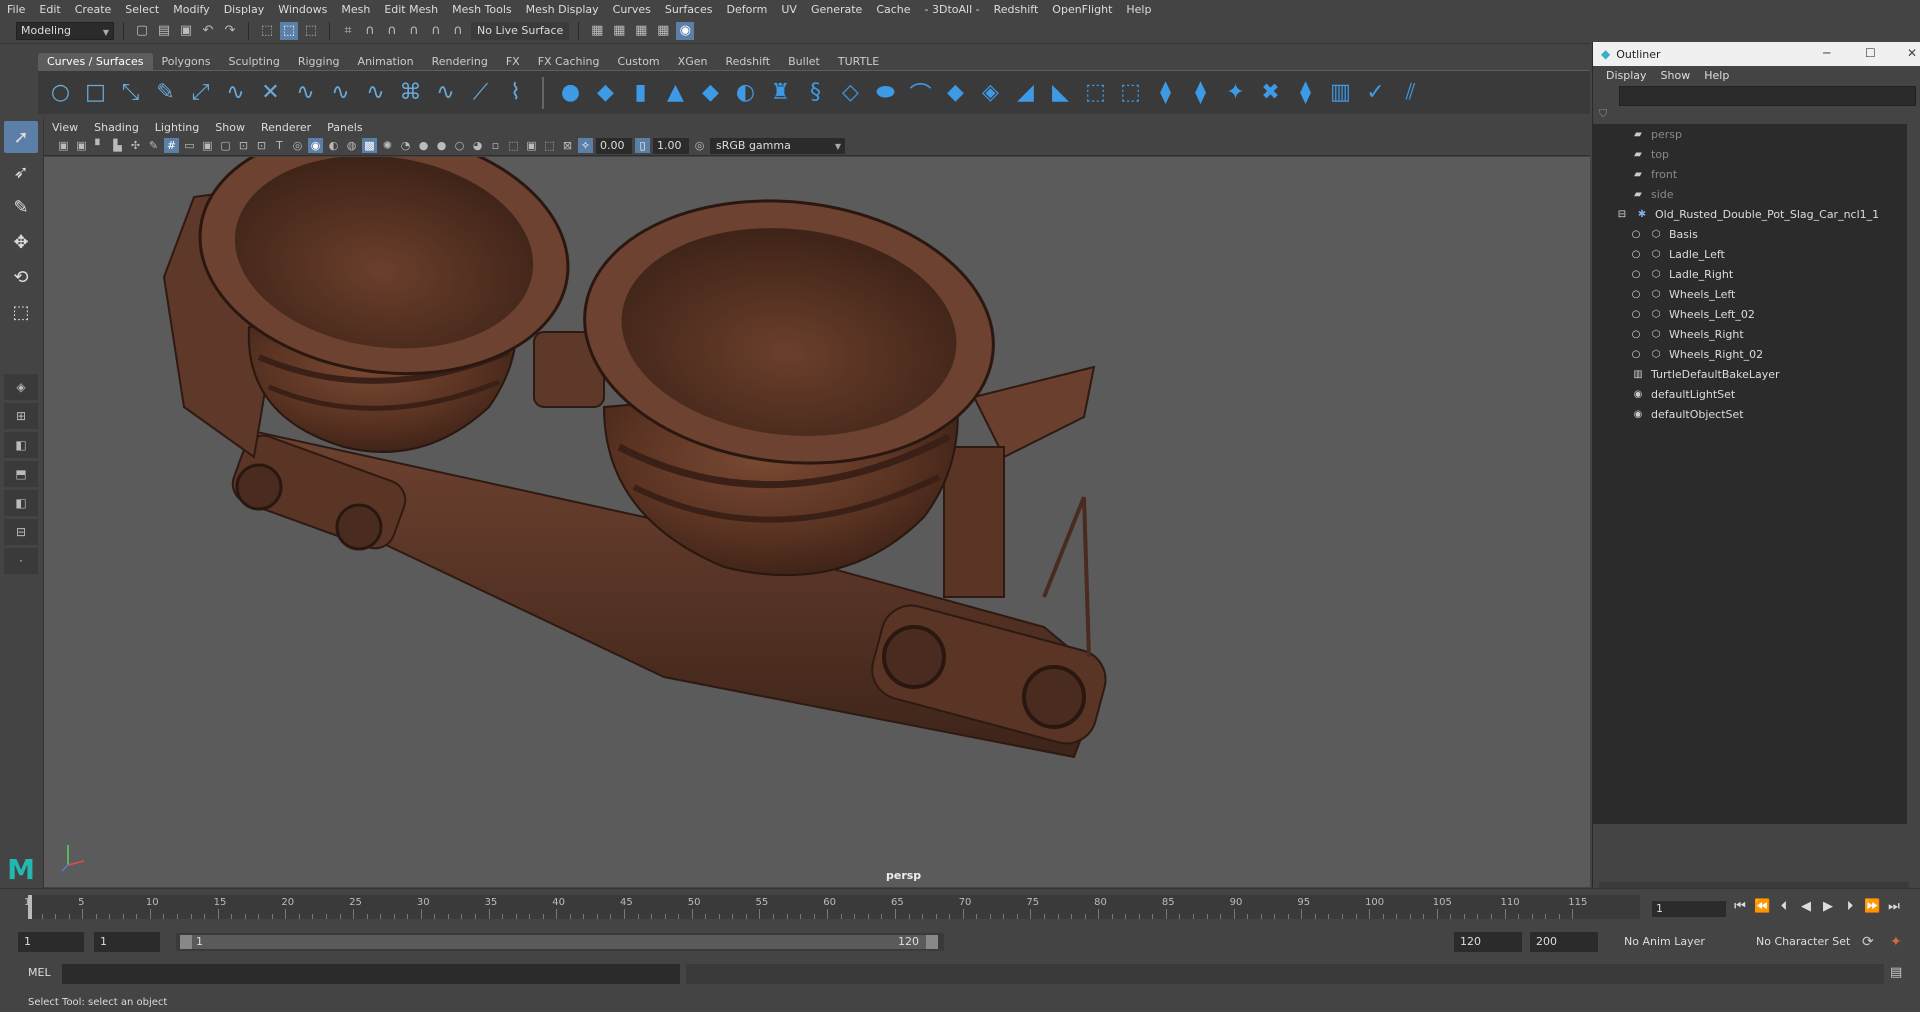  I want to click on outliner-item: ○ ⬡ Ladle_Left, so click(1750, 254).